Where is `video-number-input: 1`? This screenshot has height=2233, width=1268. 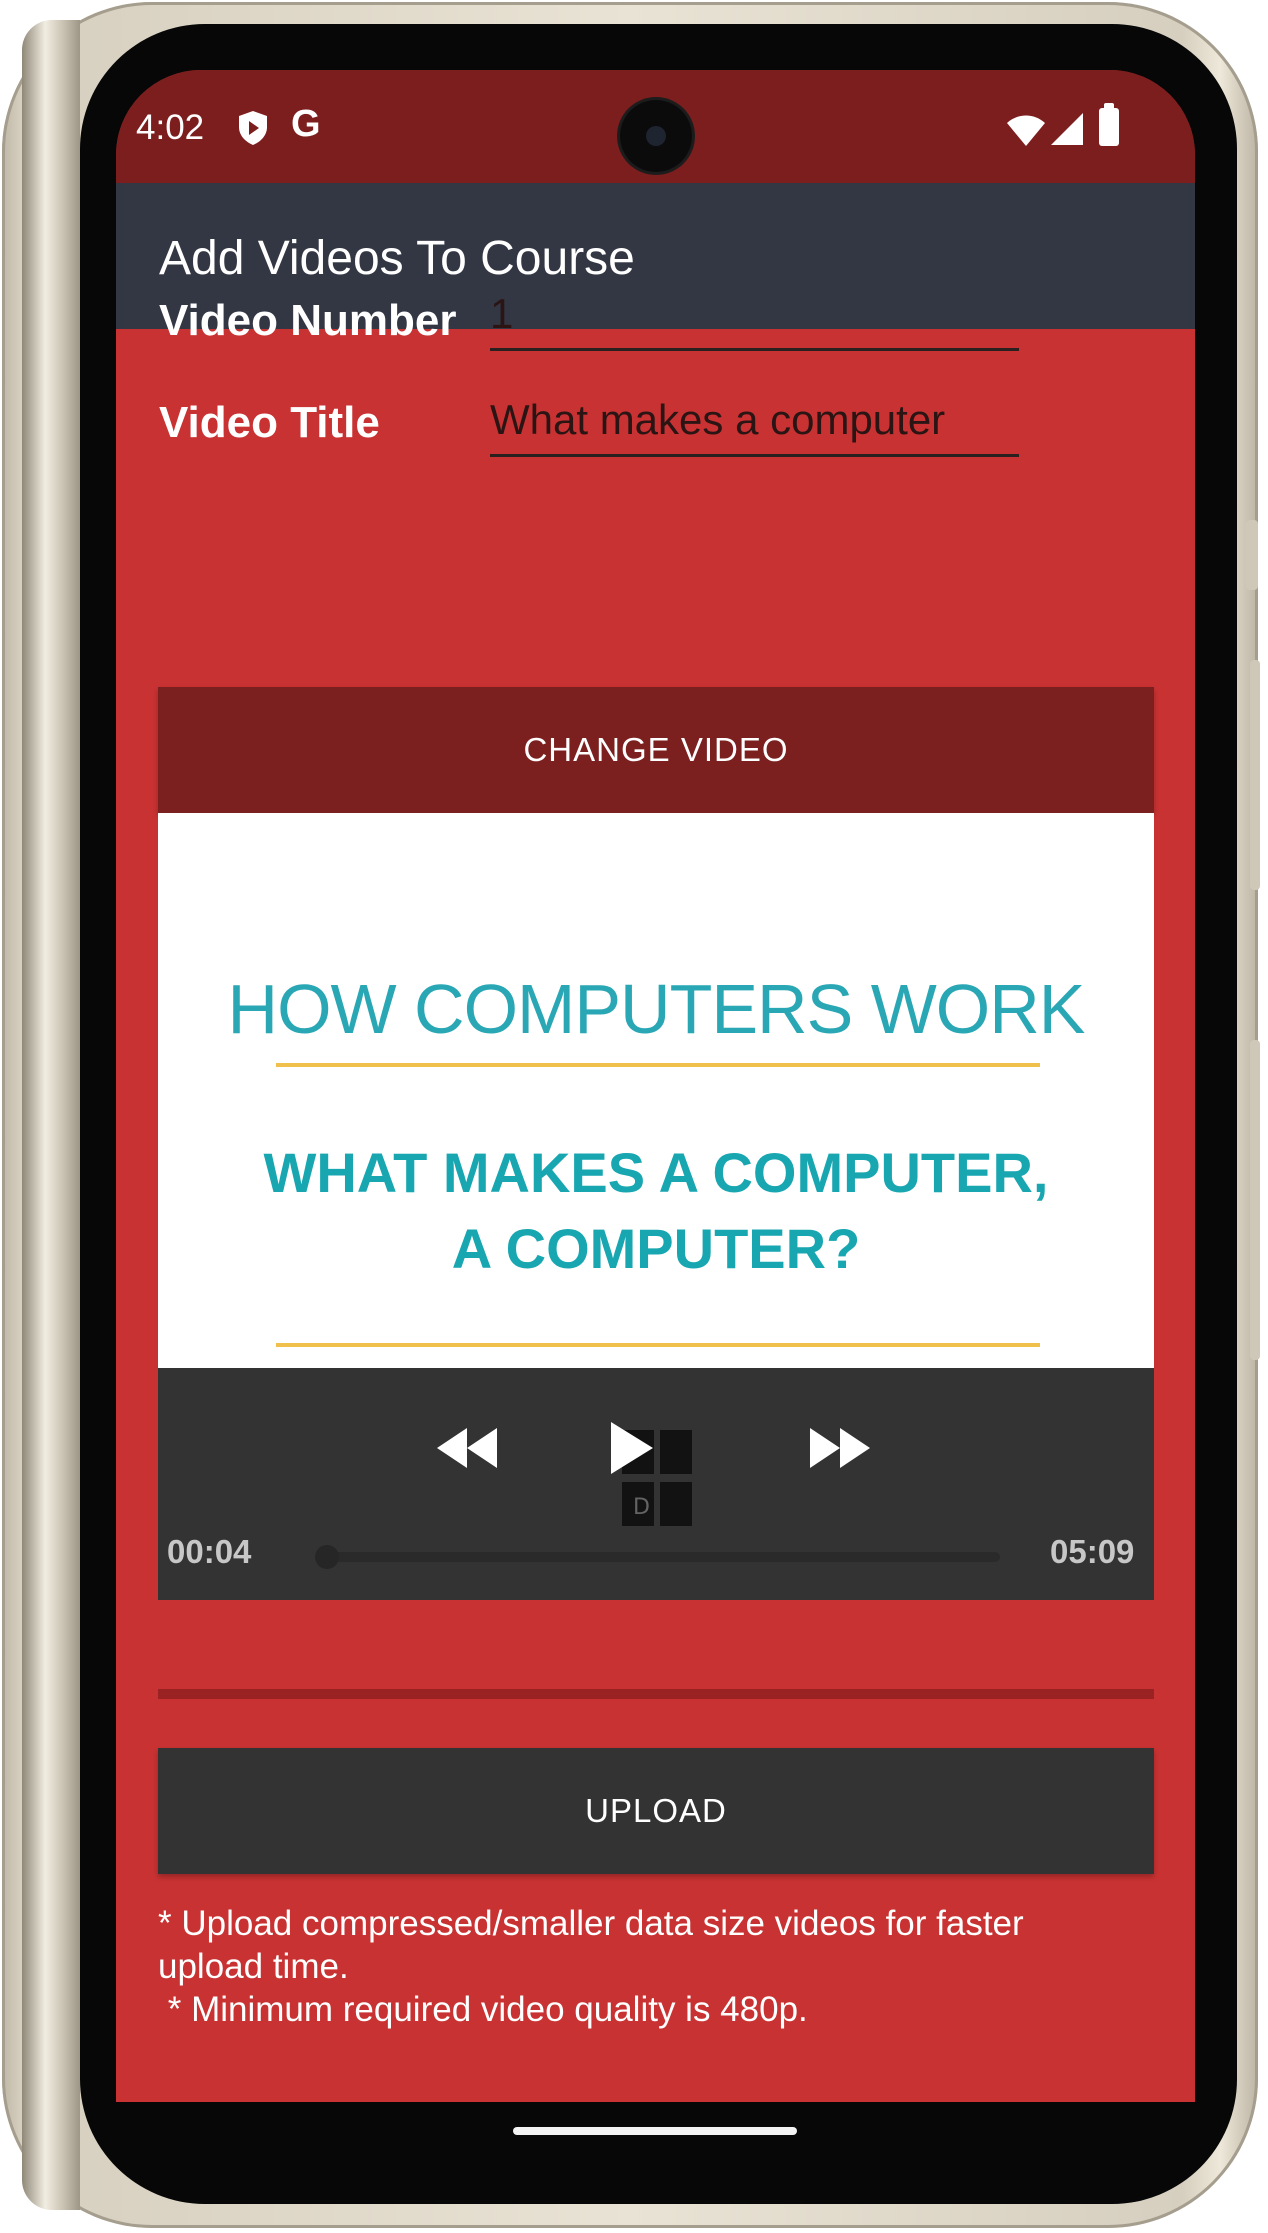 video-number-input: 1 is located at coordinates (754, 320).